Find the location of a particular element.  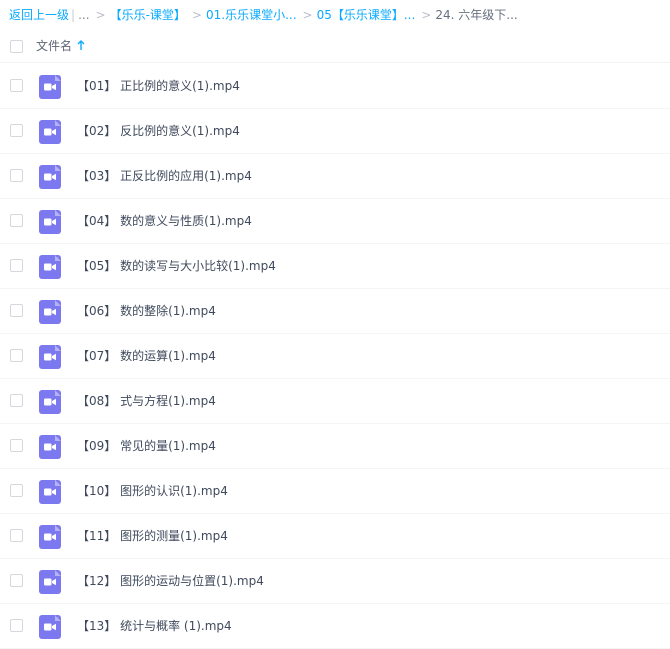

file-row: 【13】 统计与概率 (1).mp4 is located at coordinates (335, 626).